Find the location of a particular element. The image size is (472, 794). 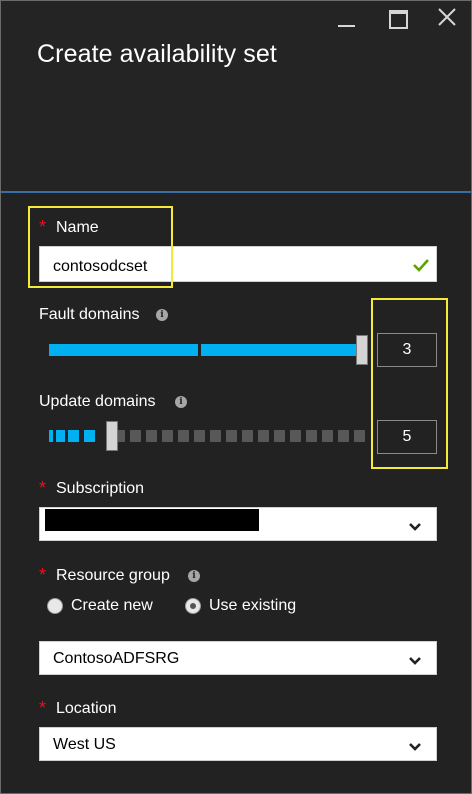

subscription-dropdown is located at coordinates (238, 524).